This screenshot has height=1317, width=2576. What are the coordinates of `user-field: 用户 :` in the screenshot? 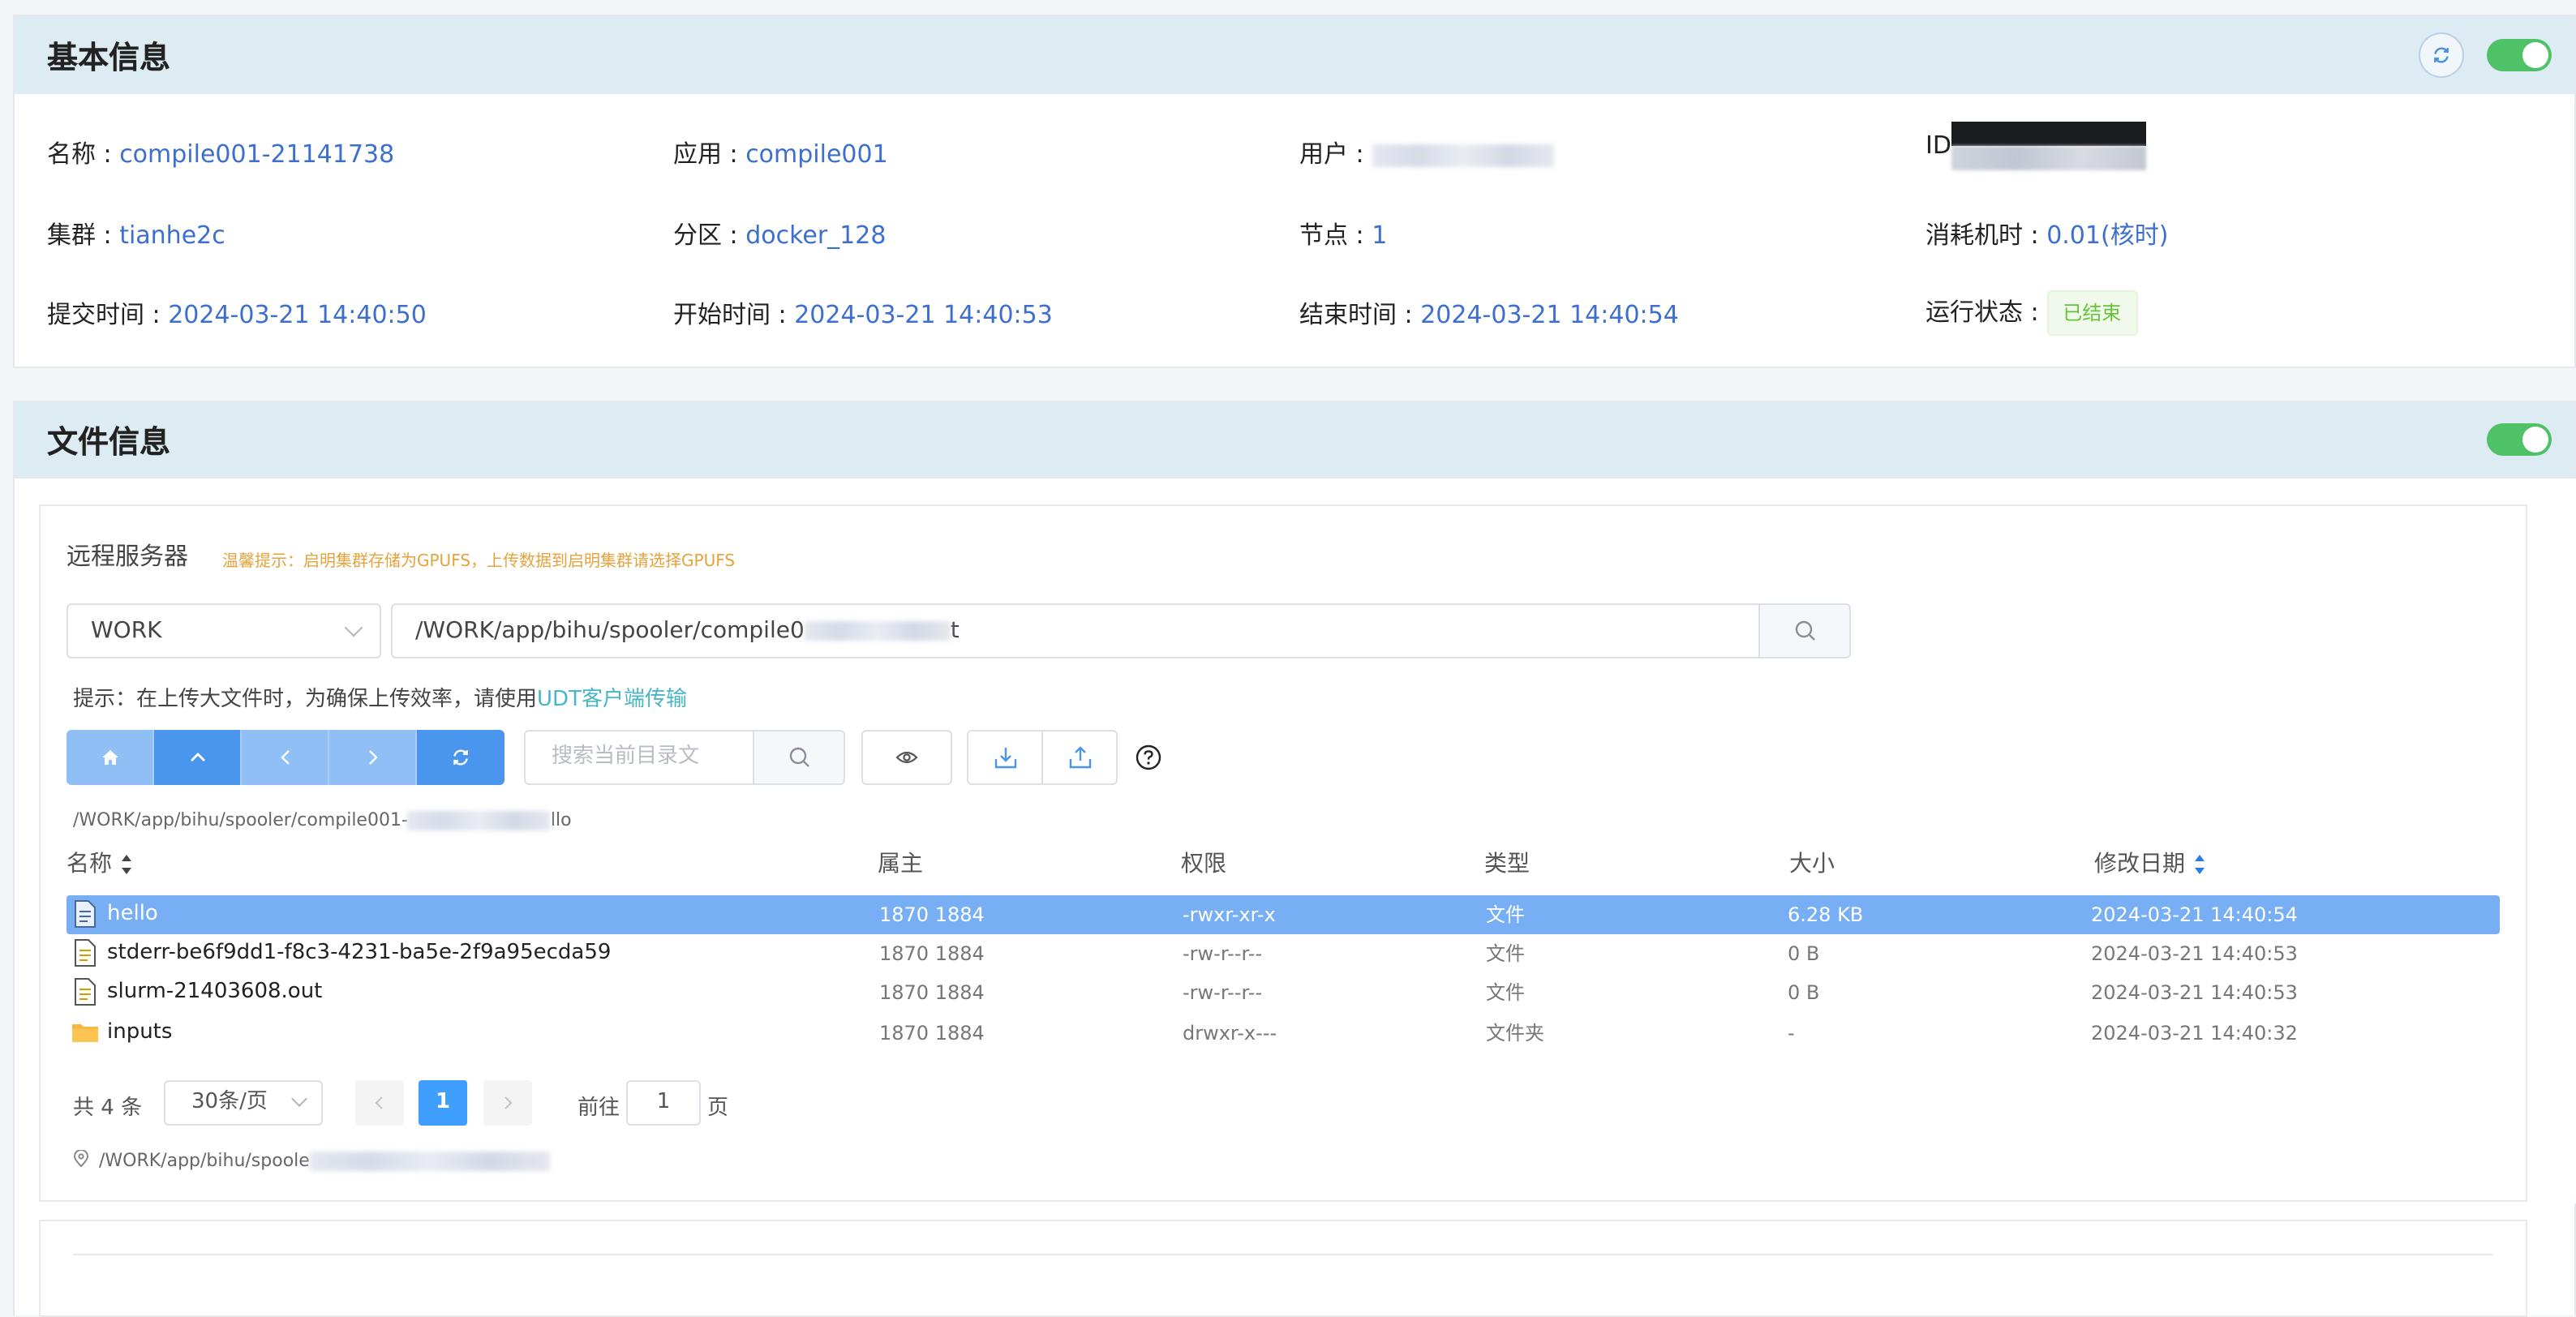 It's located at (1426, 153).